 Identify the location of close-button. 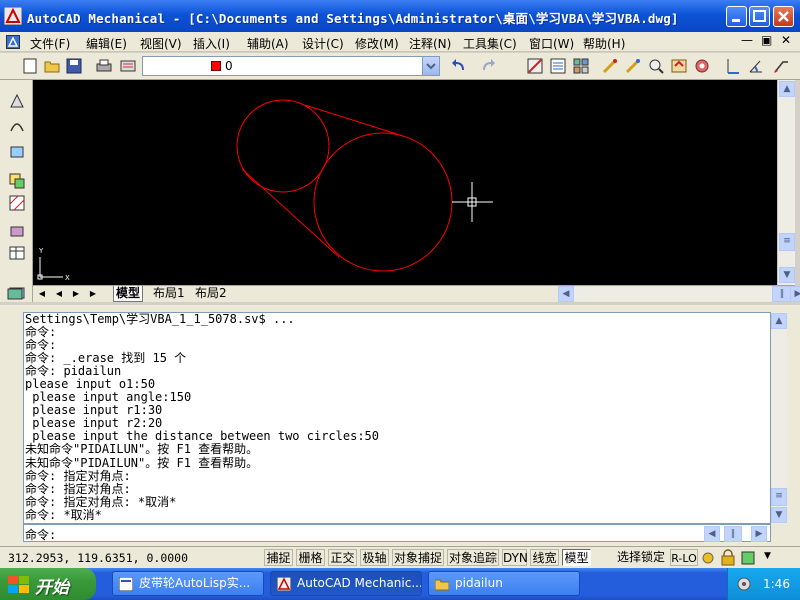
(783, 16).